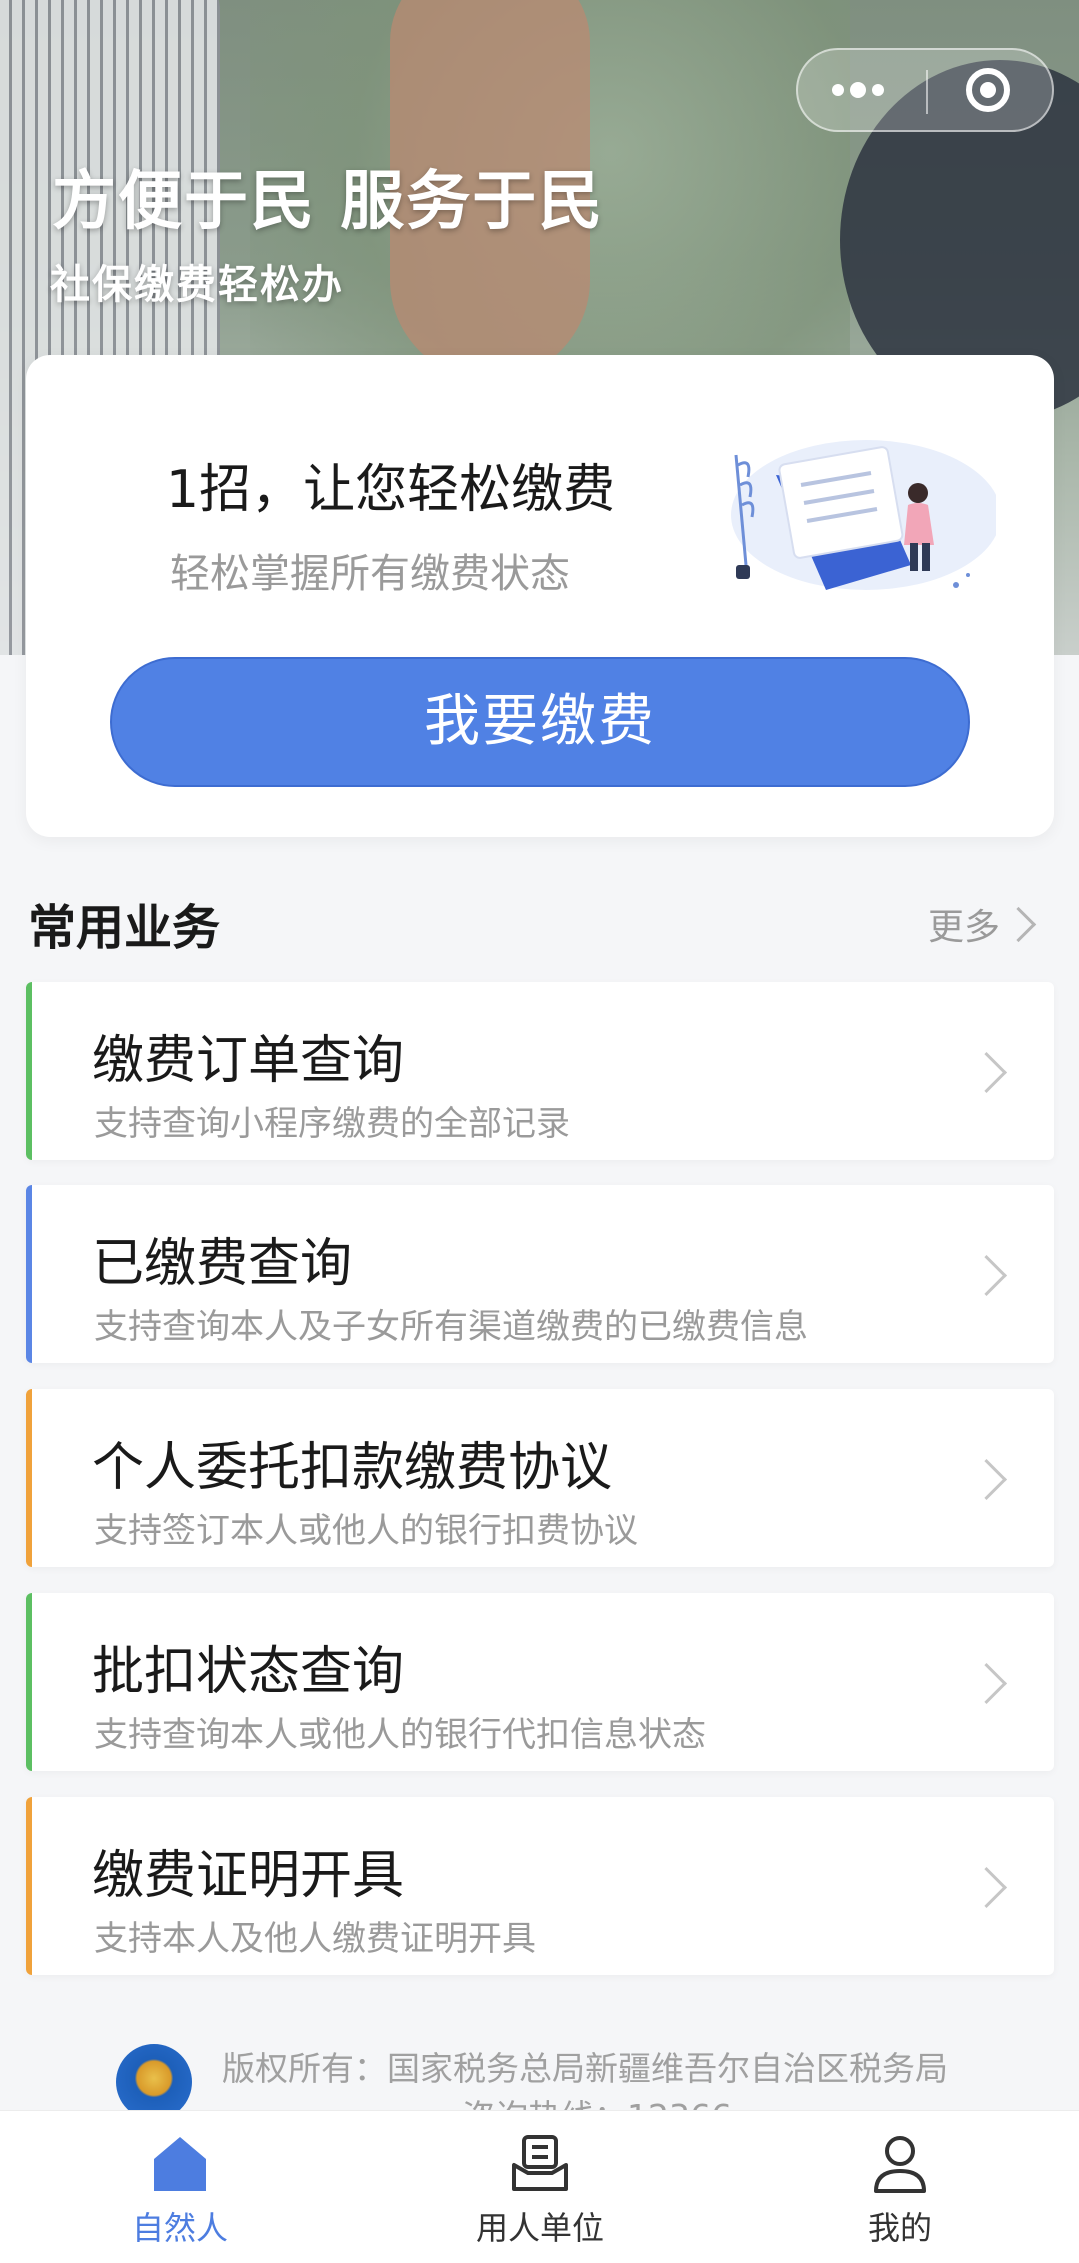  Describe the element at coordinates (366, 1531) in the screenshot. I see `service-item-desc: 支持签订本人或他人的银行扣费协议` at that location.